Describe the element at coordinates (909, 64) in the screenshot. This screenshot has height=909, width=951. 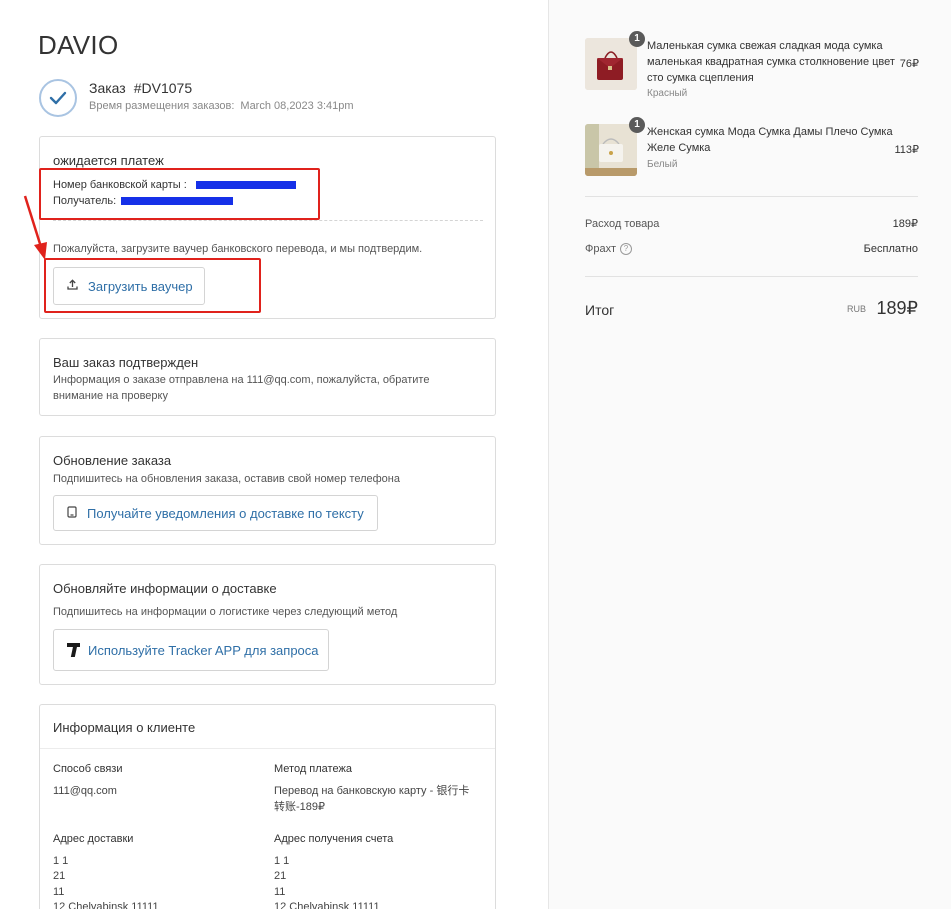
I see `product-price: 76₽` at that location.